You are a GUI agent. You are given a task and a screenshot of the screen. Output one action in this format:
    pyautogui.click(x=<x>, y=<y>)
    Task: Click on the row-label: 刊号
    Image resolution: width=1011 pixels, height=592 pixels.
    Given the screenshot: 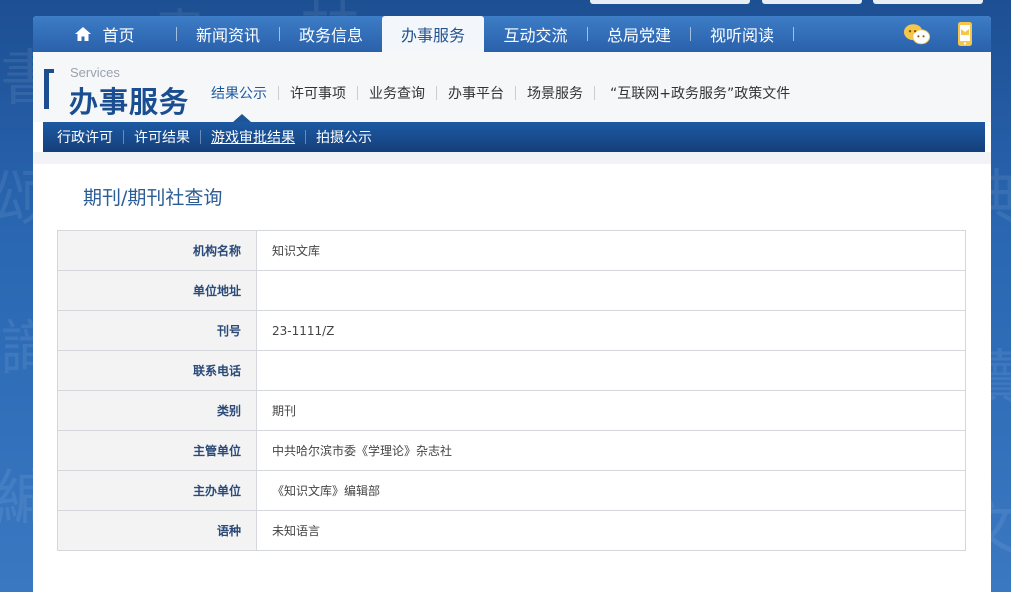 What is the action you would take?
    pyautogui.click(x=157, y=330)
    